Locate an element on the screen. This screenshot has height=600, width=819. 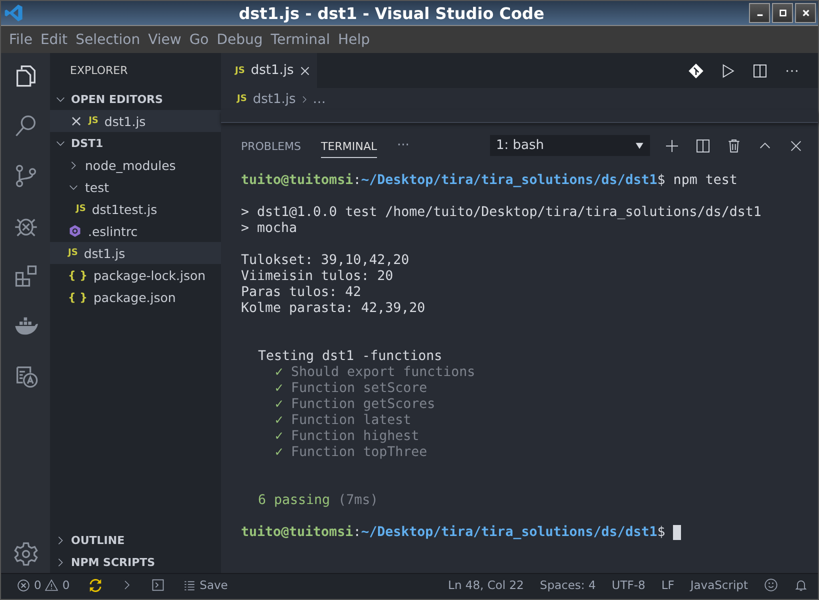
extensions-icon is located at coordinates (25, 276).